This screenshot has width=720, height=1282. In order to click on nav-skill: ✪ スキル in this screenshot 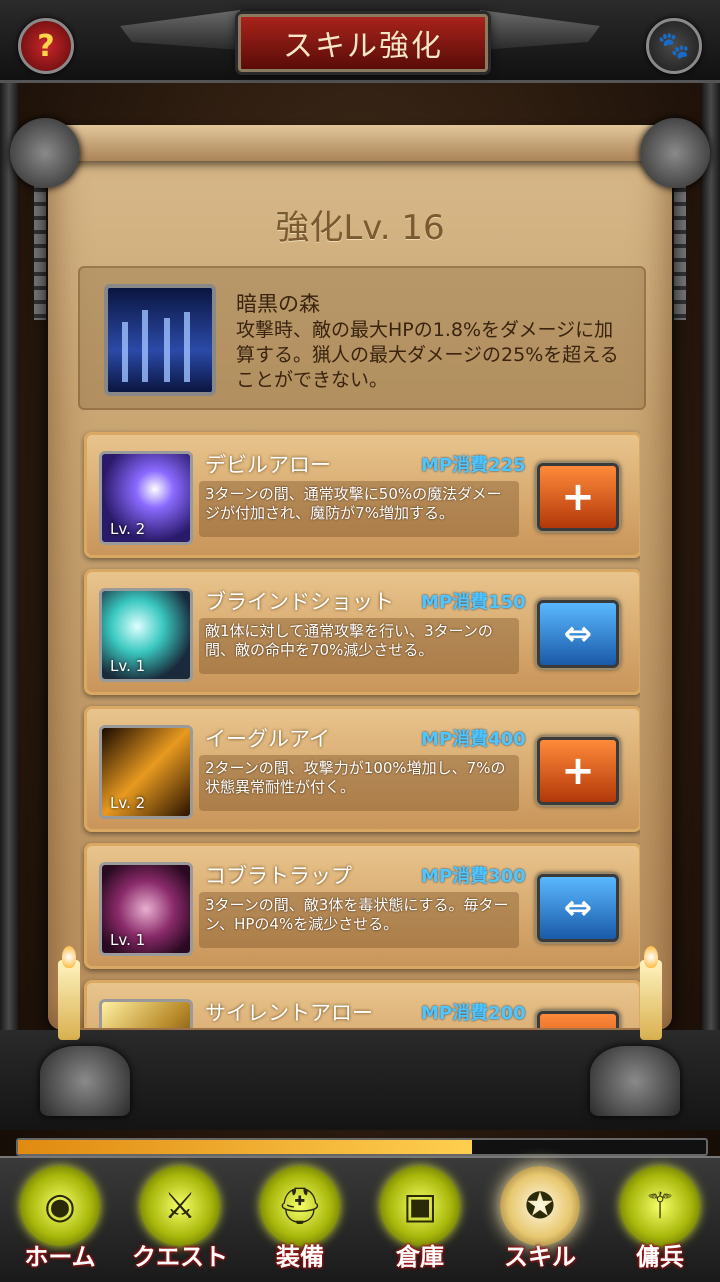, I will do `click(540, 1220)`.